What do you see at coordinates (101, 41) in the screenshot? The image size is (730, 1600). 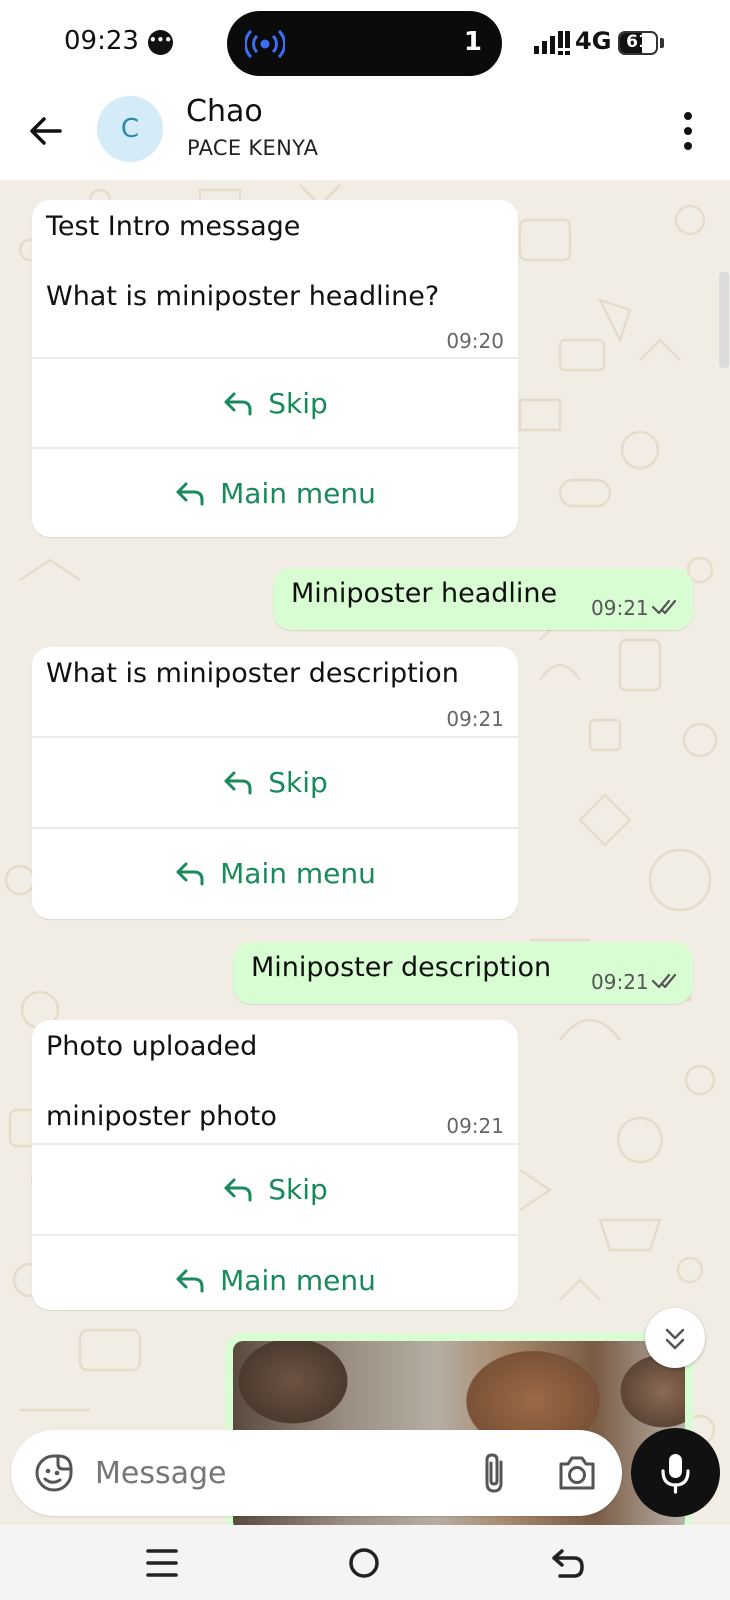 I see `status-time: 09:23` at bounding box center [101, 41].